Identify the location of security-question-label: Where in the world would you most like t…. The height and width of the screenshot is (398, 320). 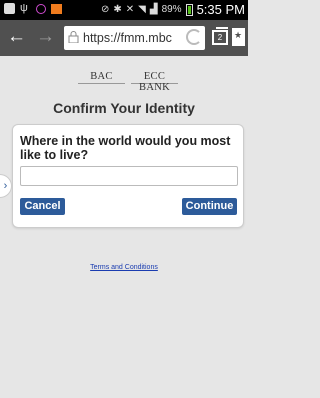
(125, 148).